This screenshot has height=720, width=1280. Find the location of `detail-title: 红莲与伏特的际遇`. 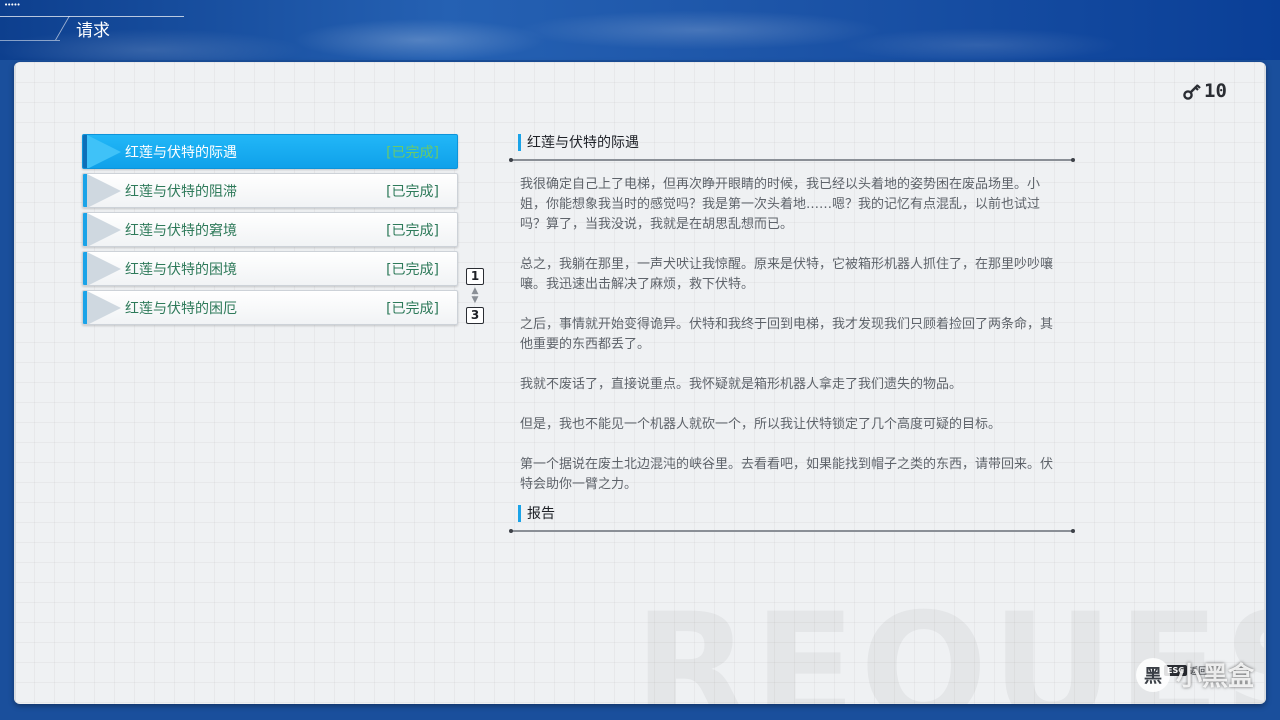

detail-title: 红莲与伏特的际遇 is located at coordinates (583, 143).